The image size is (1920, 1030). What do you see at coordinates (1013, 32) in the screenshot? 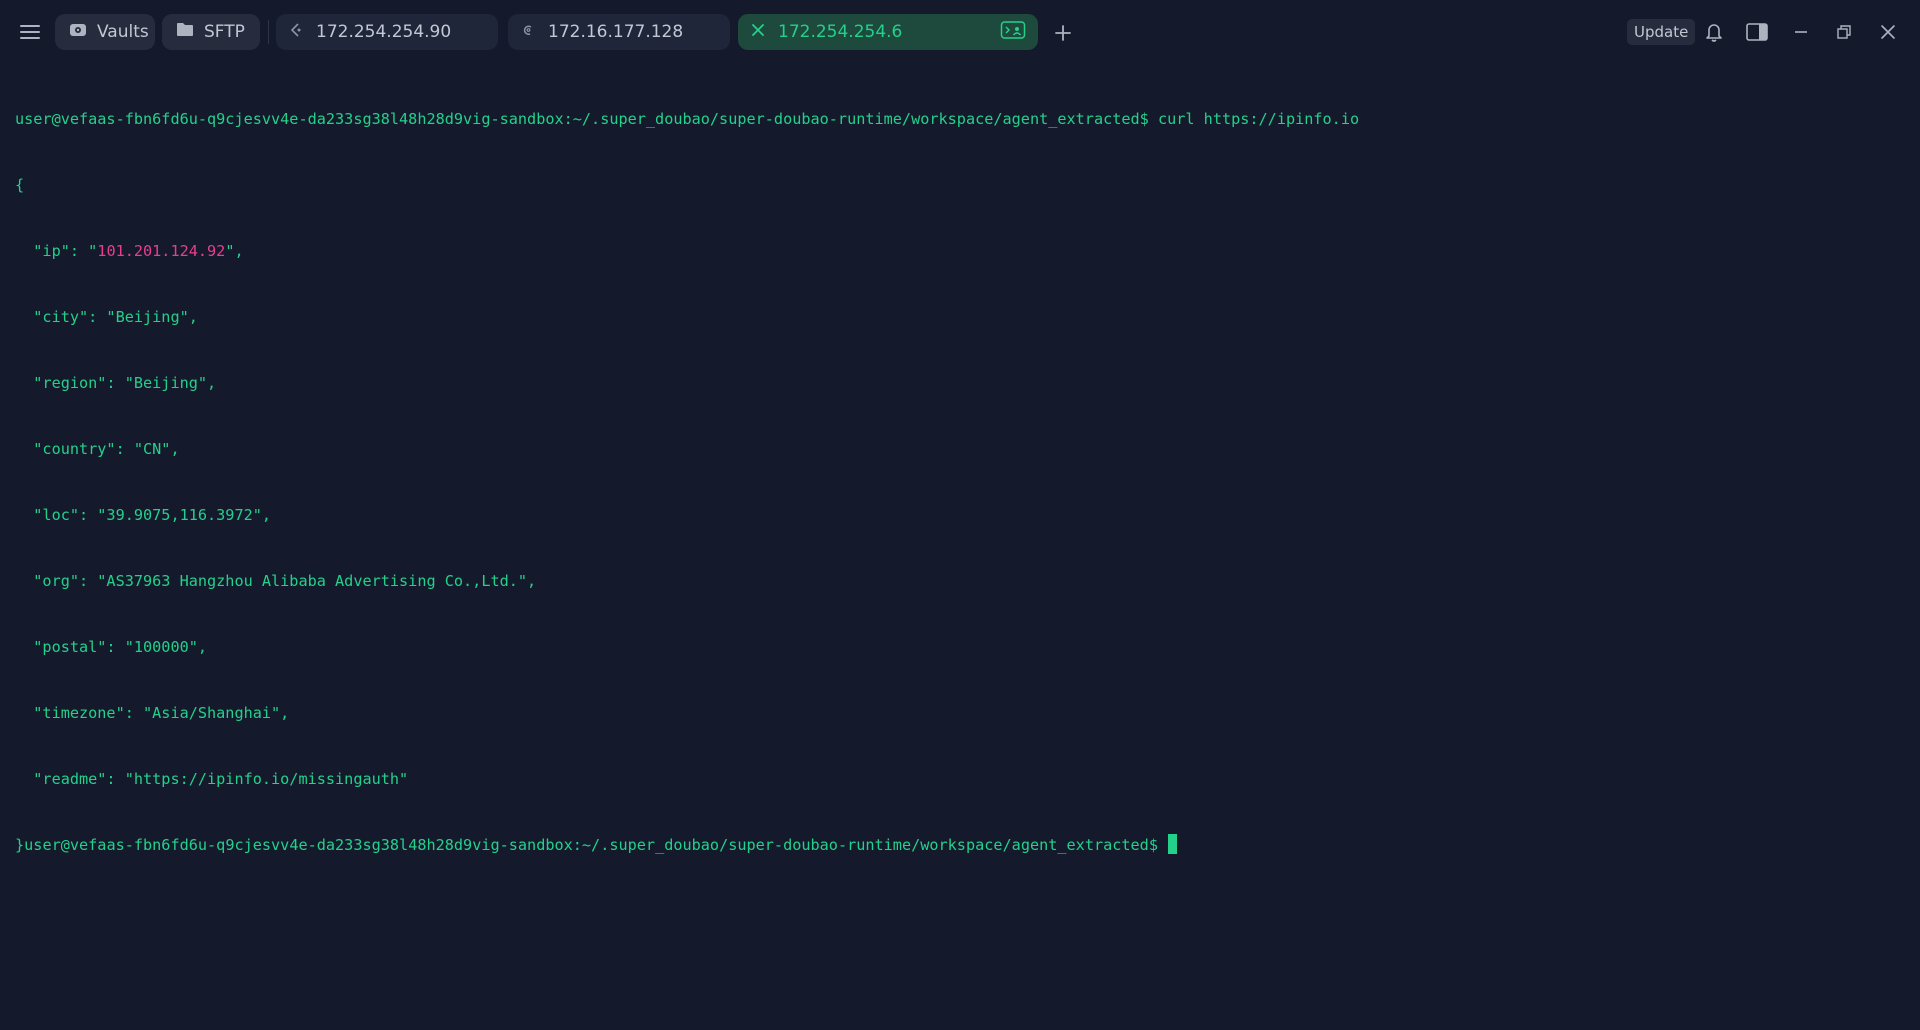
I see `terminal-profile-icon` at bounding box center [1013, 32].